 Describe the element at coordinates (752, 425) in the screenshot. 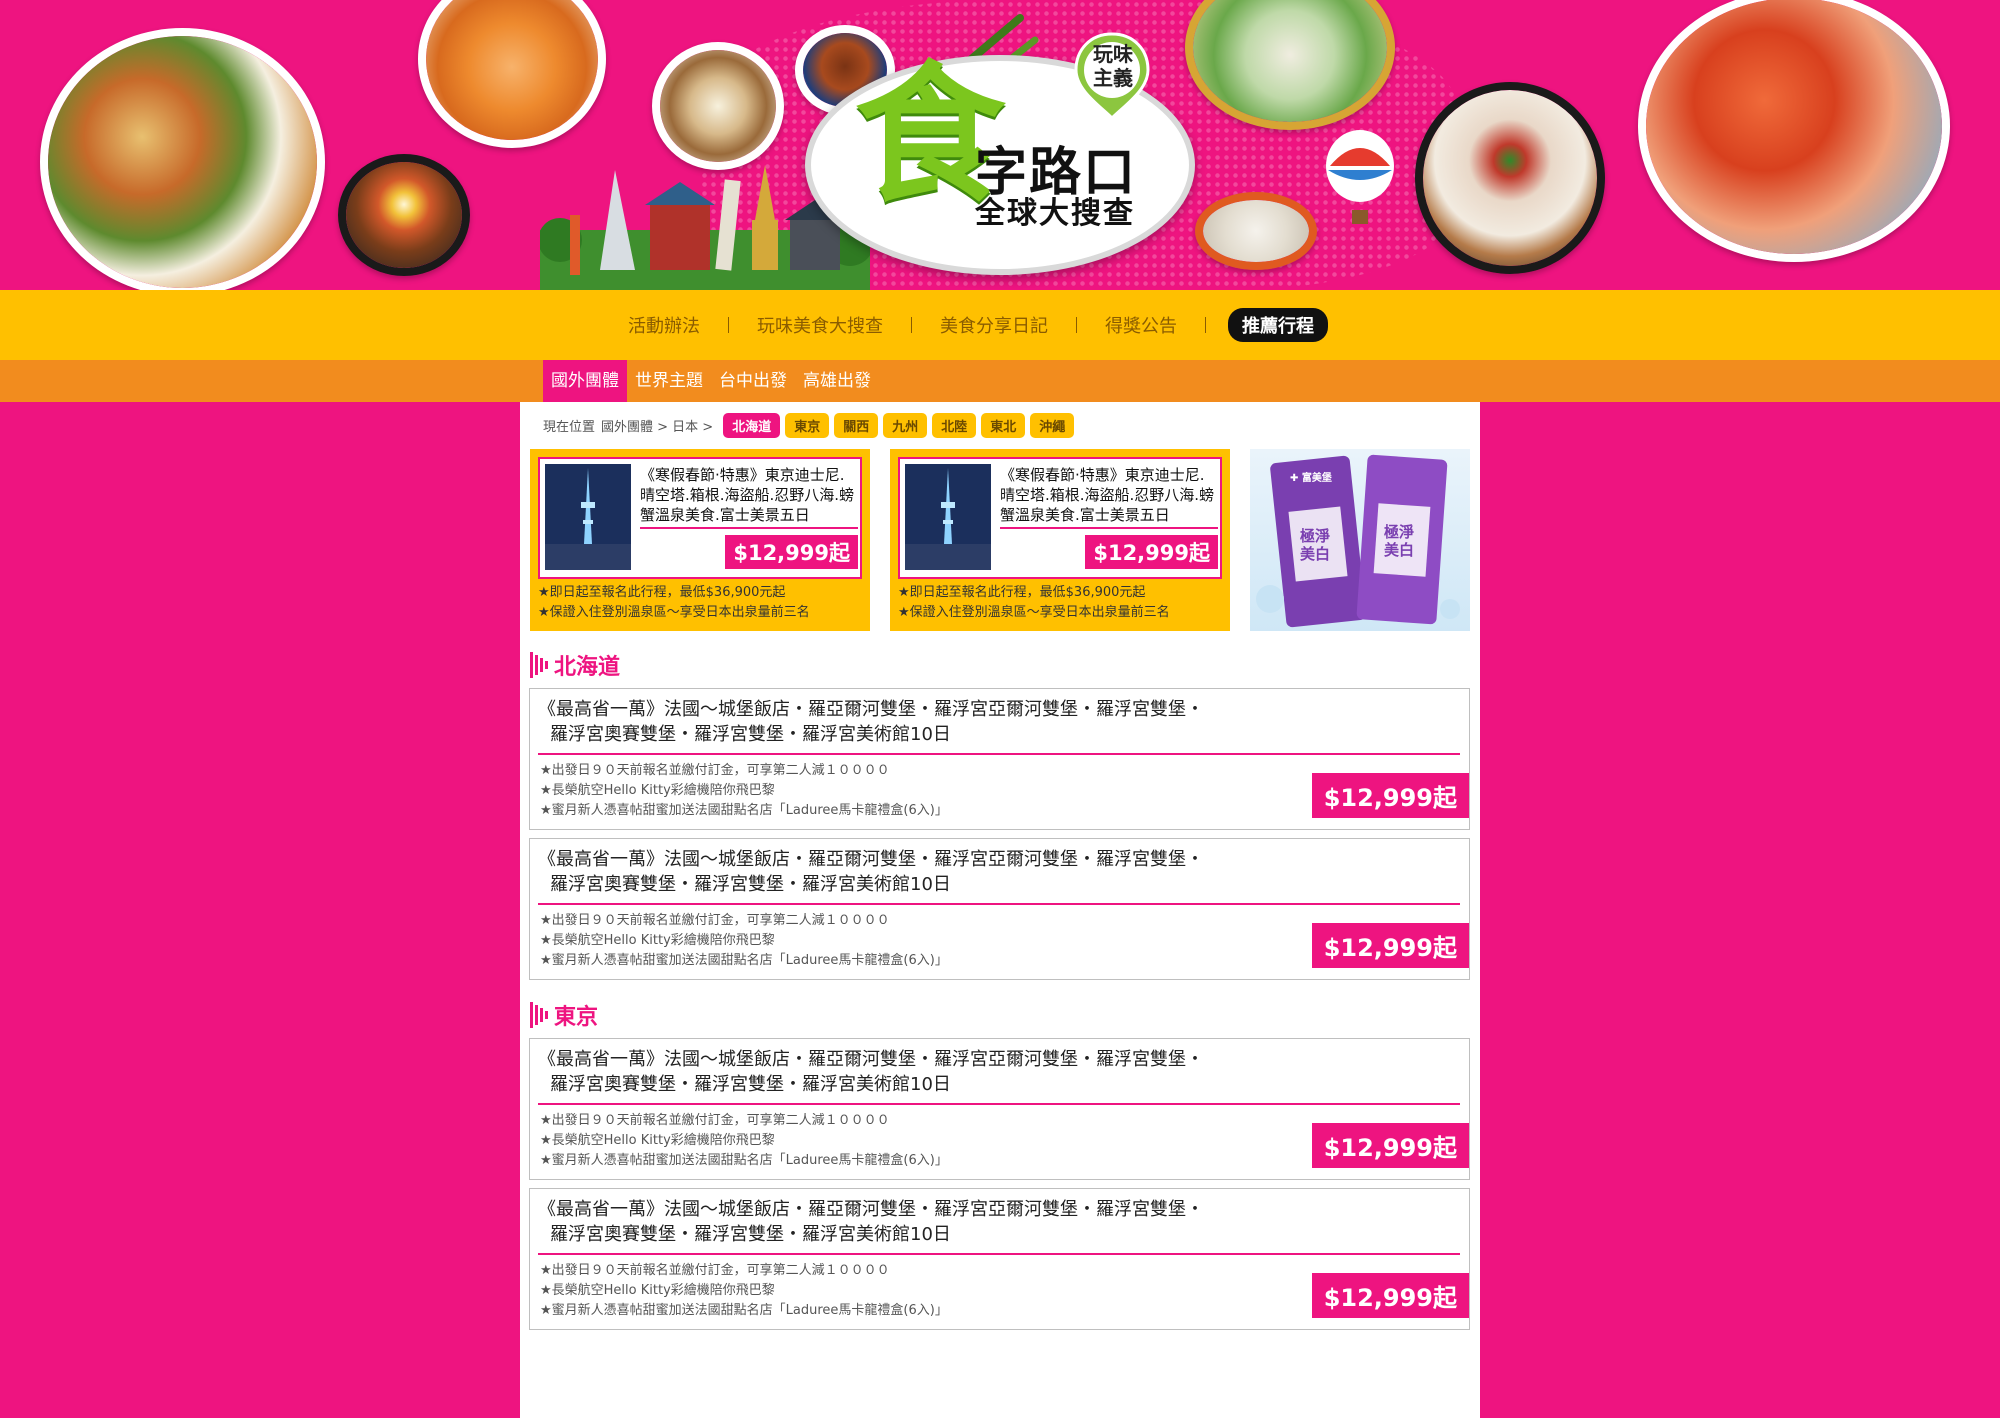

I see `region-tag-hokkaido: 北海道` at that location.